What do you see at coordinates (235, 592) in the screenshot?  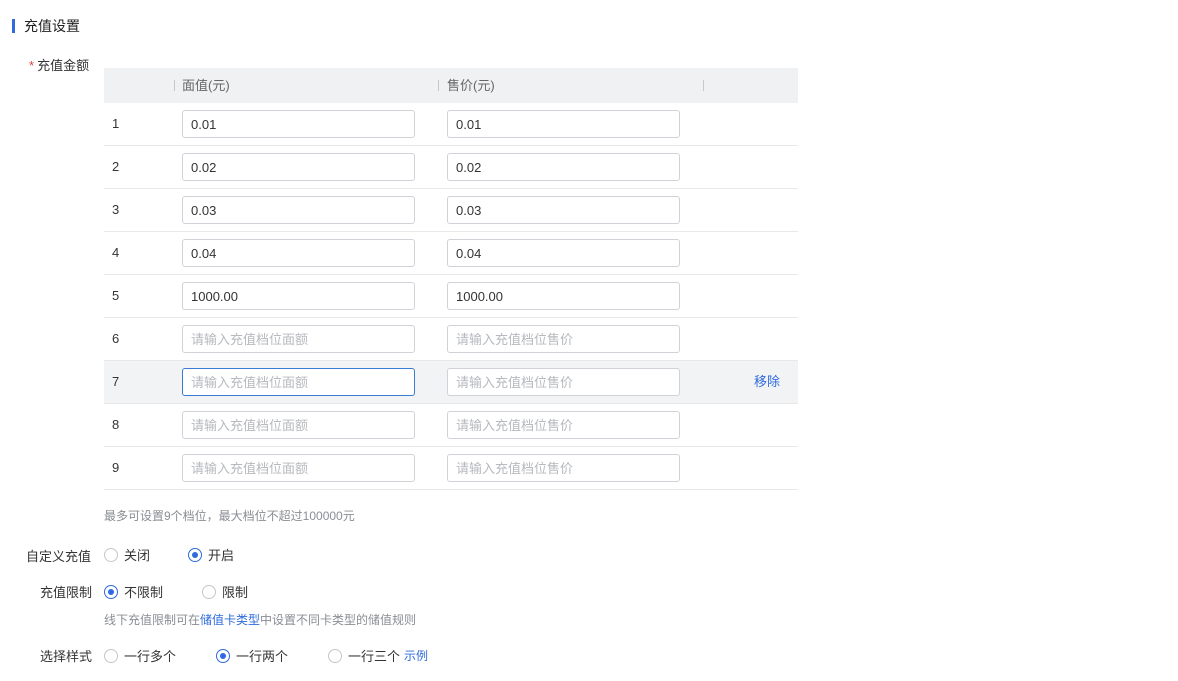 I see `radio-label: 限制` at bounding box center [235, 592].